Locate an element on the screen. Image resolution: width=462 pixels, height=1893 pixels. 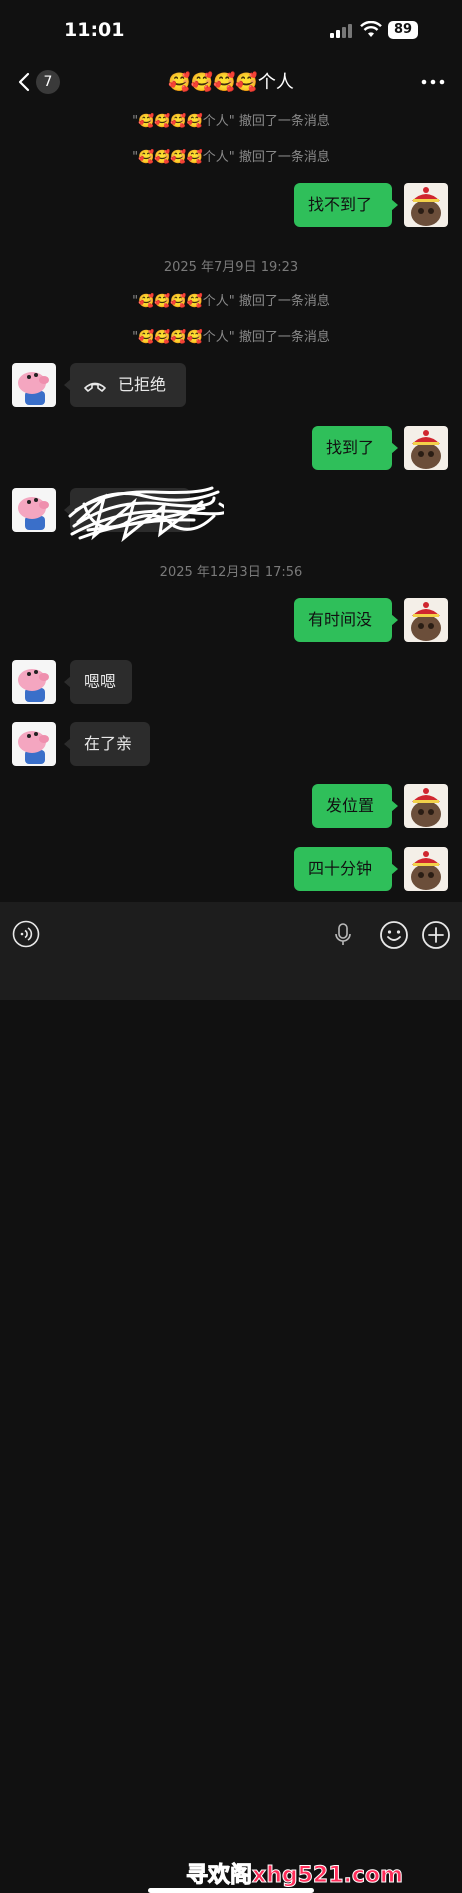
chat-title: 🥰🥰🥰🥰个人 is located at coordinates (231, 82).